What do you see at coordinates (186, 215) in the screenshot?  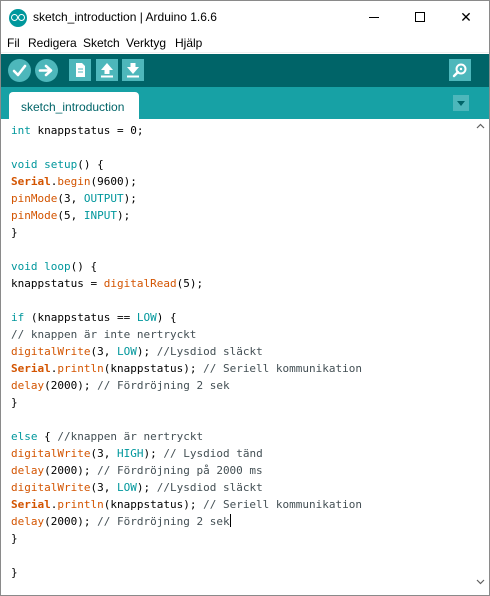 I see `code-line: pinMode(5, INPUT);` at bounding box center [186, 215].